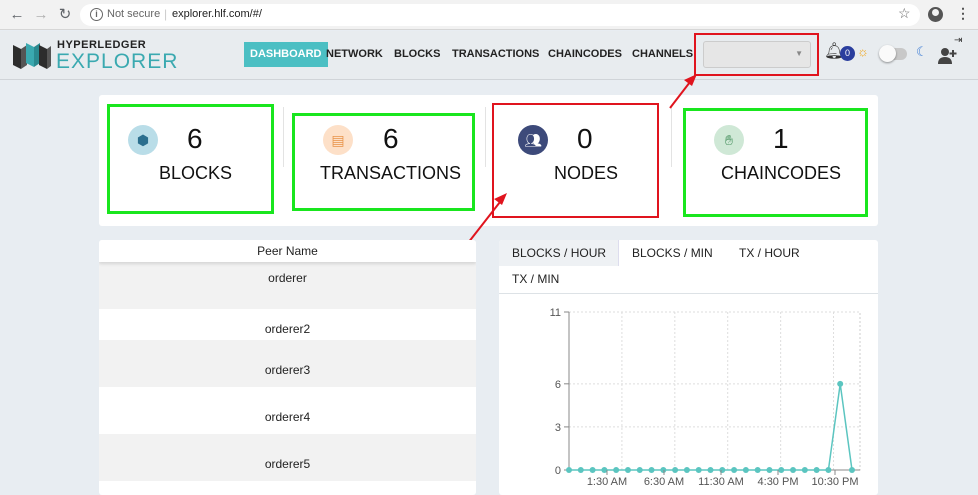 Image resolution: width=978 pixels, height=495 pixels. Describe the element at coordinates (287, 251) in the screenshot. I see `peer-name-header: Peer Name` at that location.